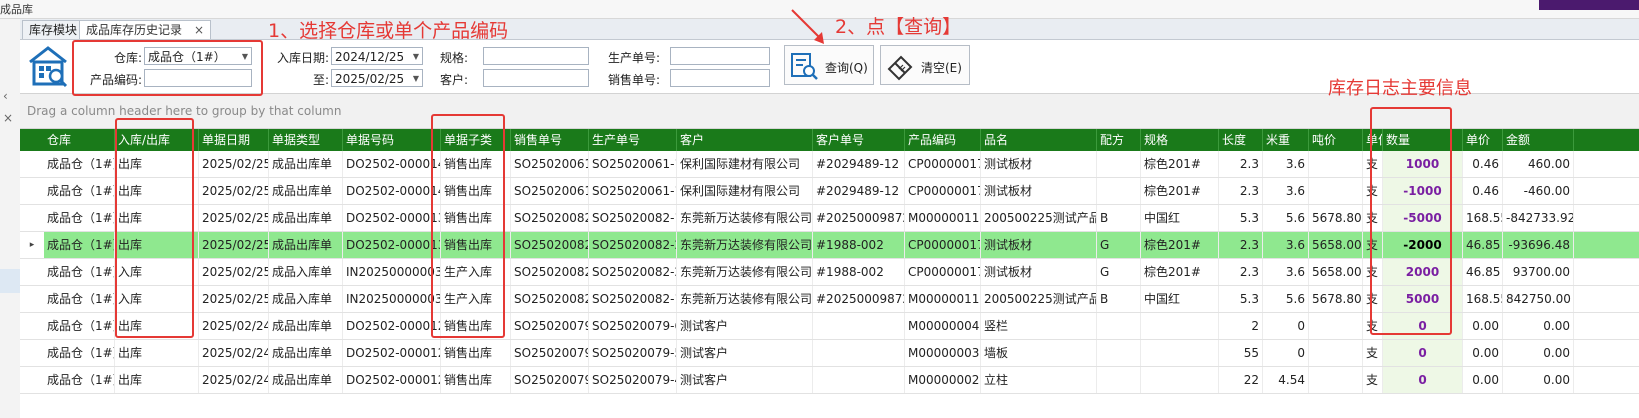 This screenshot has height=418, width=1639. What do you see at coordinates (1538, 353) in the screenshot?
I see `cell-amount: 0.00` at bounding box center [1538, 353].